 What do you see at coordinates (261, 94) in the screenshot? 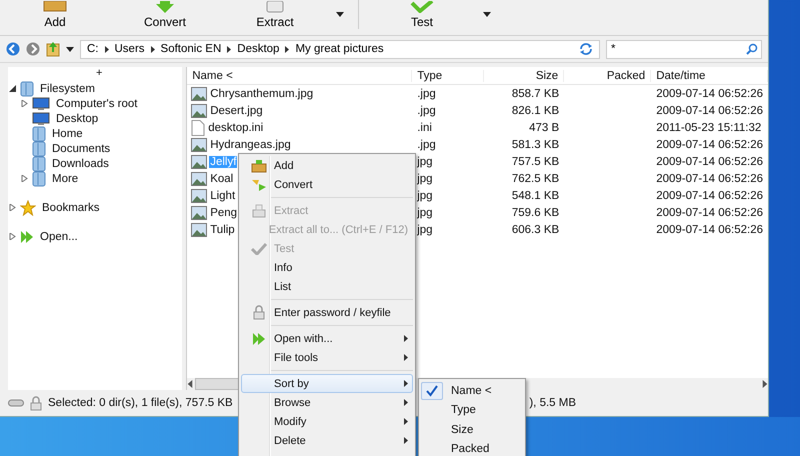
I see `file-name: Chrysanthemum.jpg` at bounding box center [261, 94].